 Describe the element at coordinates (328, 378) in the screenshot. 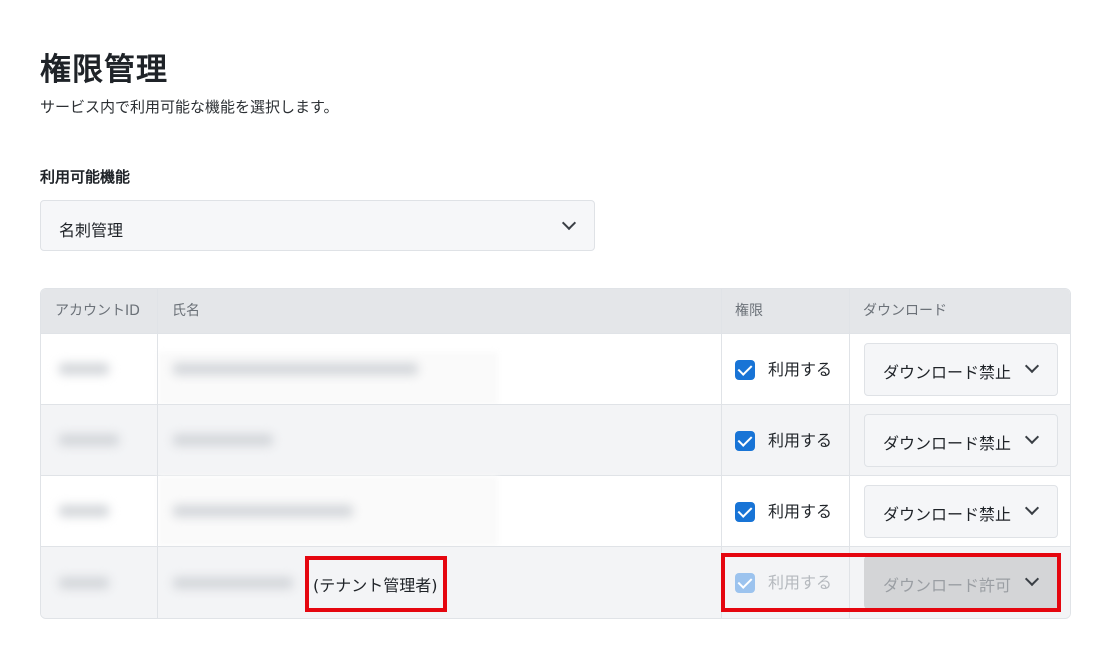

I see `blurred-region` at that location.